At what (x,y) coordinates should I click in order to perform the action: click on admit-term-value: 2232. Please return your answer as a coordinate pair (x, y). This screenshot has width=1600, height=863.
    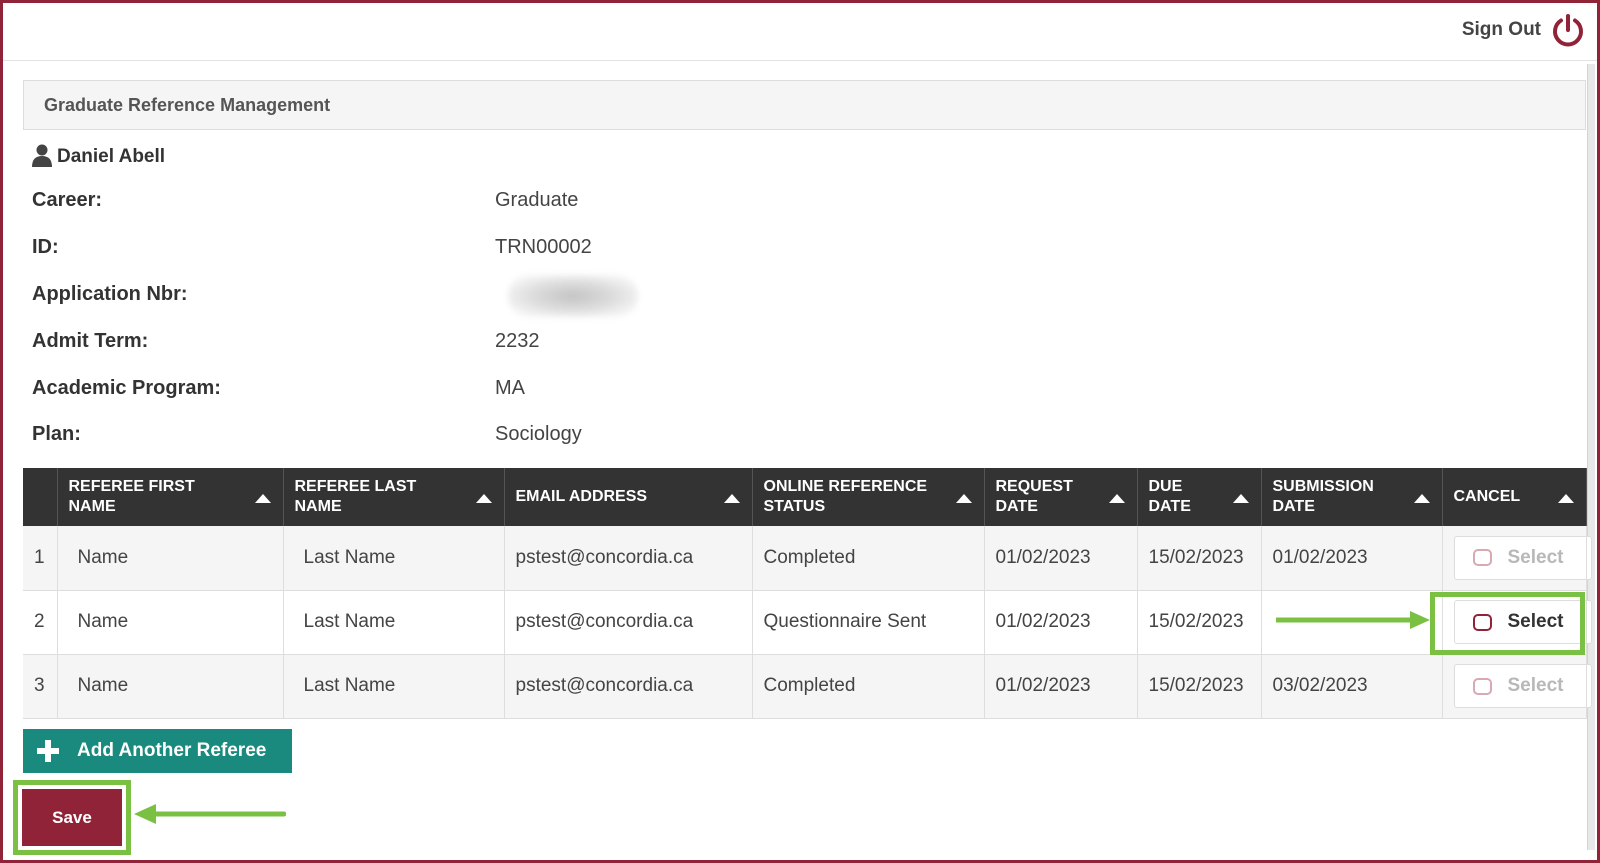
    Looking at the image, I should click on (517, 341).